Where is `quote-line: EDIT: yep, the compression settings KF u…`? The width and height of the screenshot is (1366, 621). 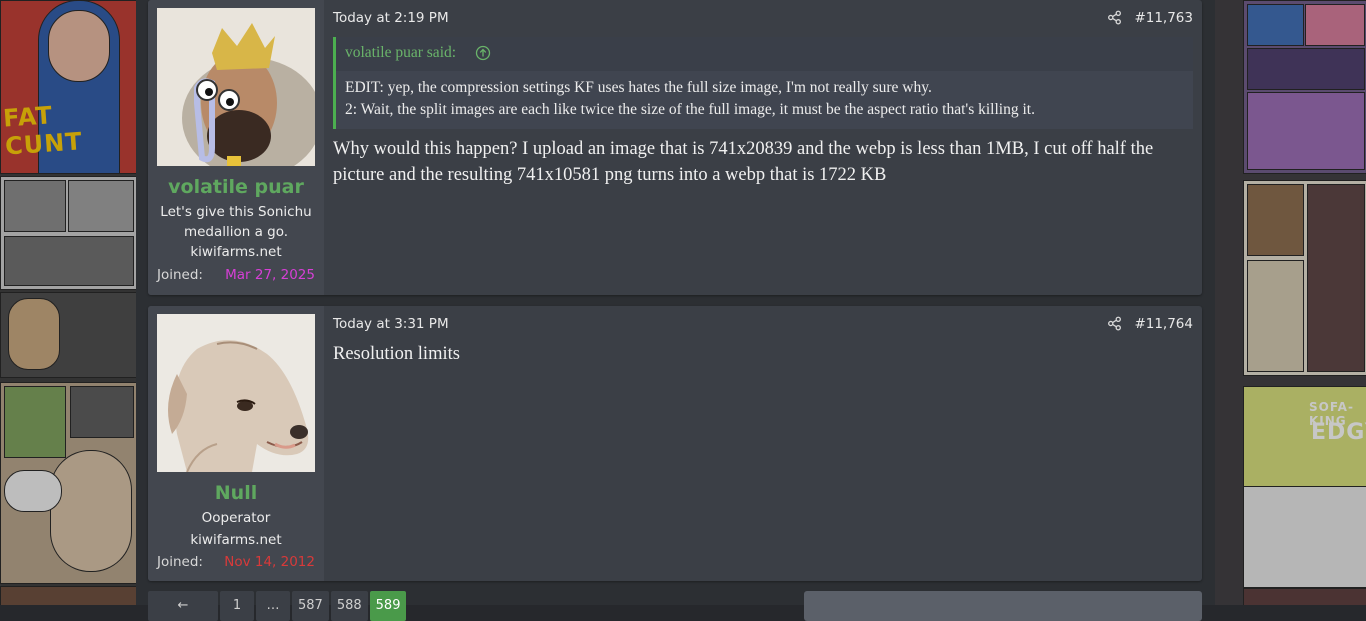 quote-line: EDIT: yep, the compression settings KF u… is located at coordinates (638, 87).